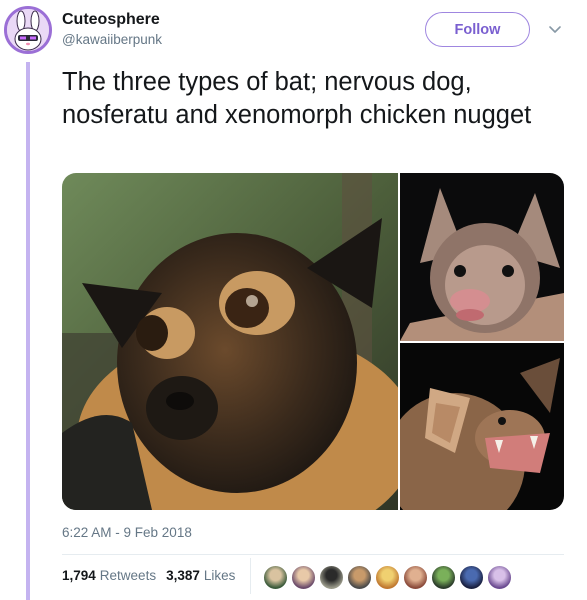 The image size is (587, 600). What do you see at coordinates (219, 575) in the screenshot?
I see `likes-label: Likes` at bounding box center [219, 575].